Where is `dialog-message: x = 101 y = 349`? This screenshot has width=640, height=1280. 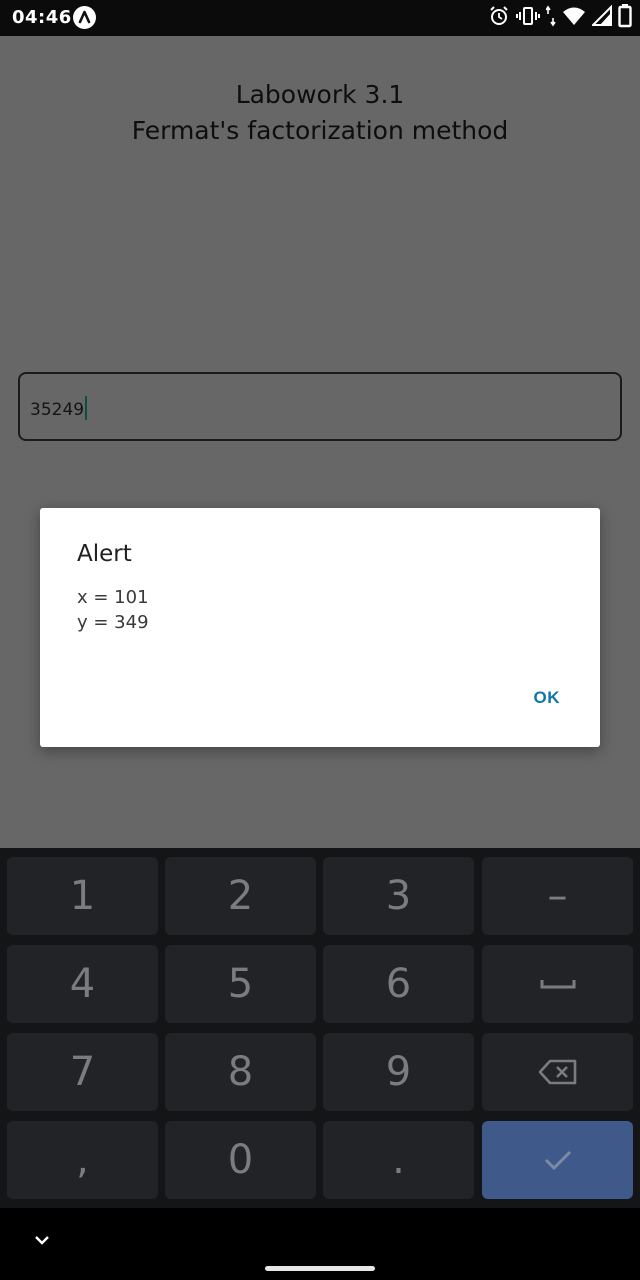 dialog-message: x = 101 y = 349 is located at coordinates (113, 610).